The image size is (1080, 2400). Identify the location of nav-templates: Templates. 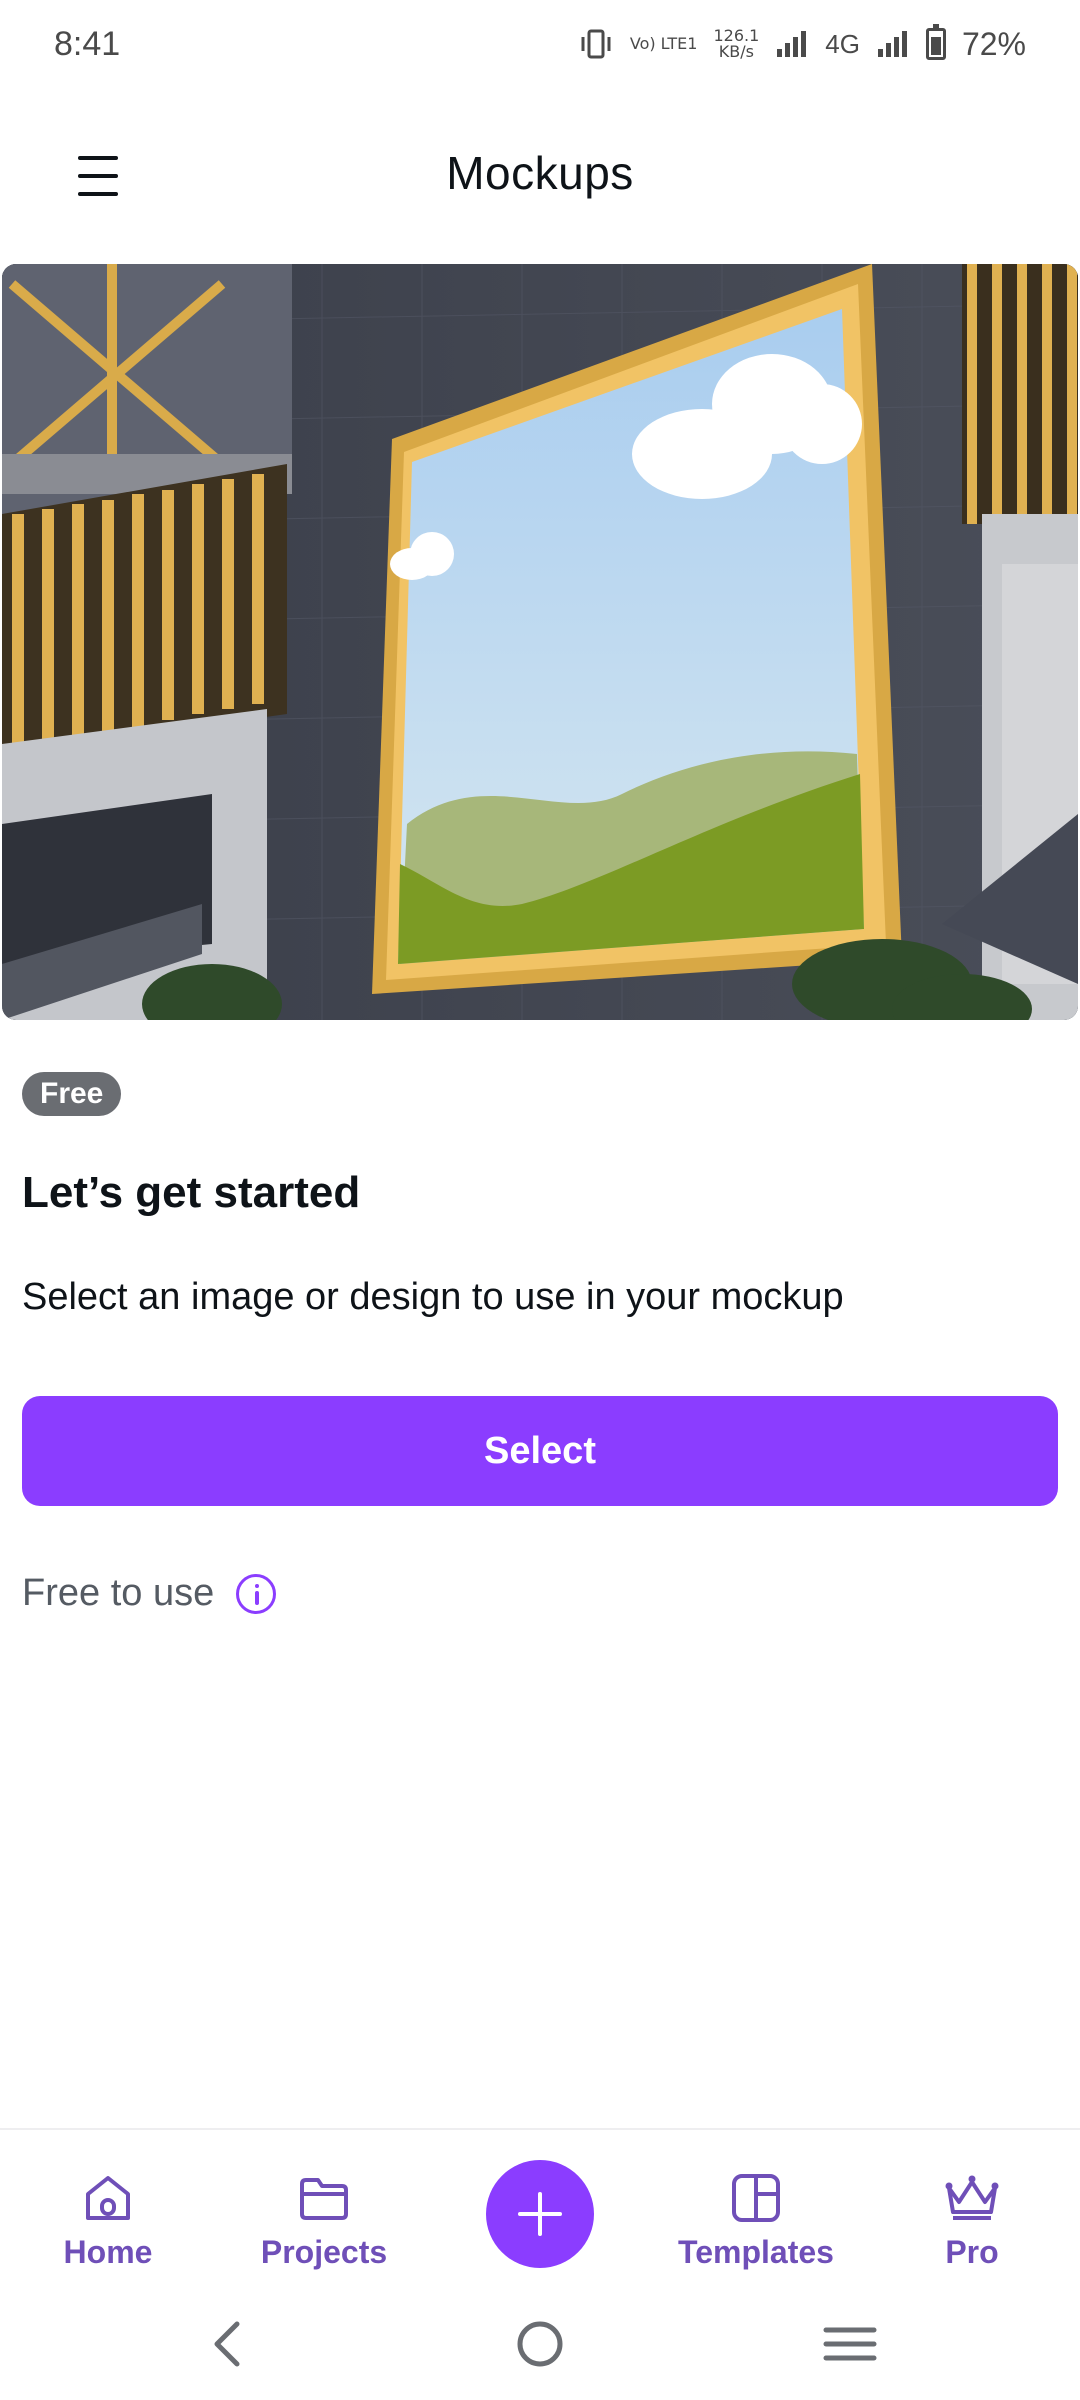
(756, 2221).